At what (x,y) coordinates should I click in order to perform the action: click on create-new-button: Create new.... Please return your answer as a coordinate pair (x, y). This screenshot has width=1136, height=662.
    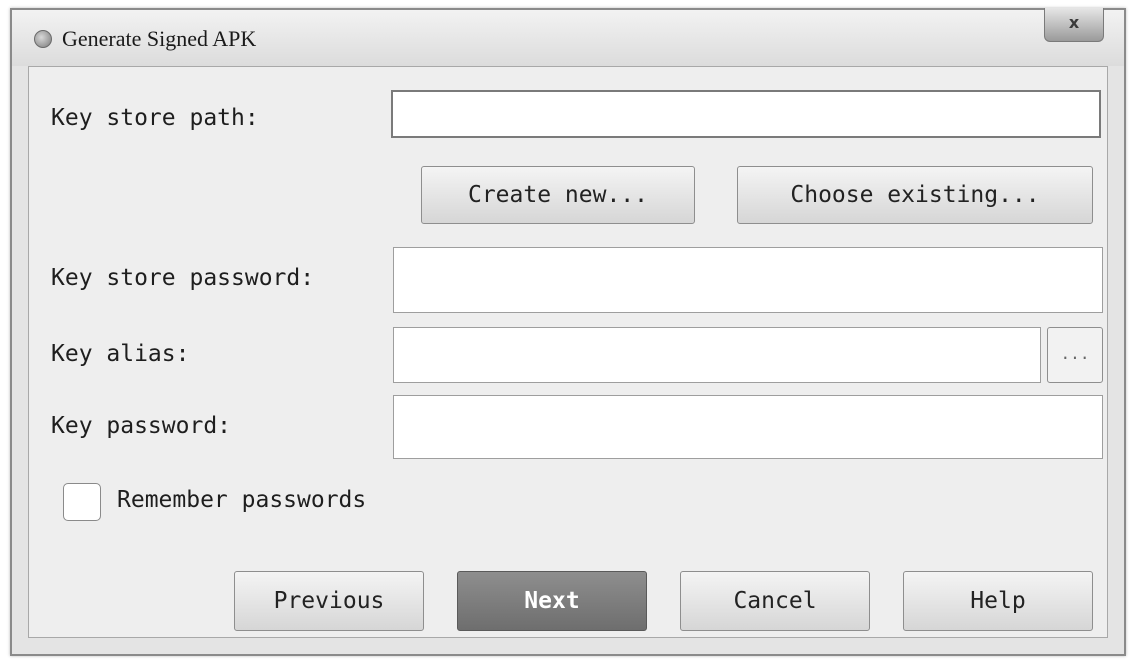
    Looking at the image, I should click on (558, 195).